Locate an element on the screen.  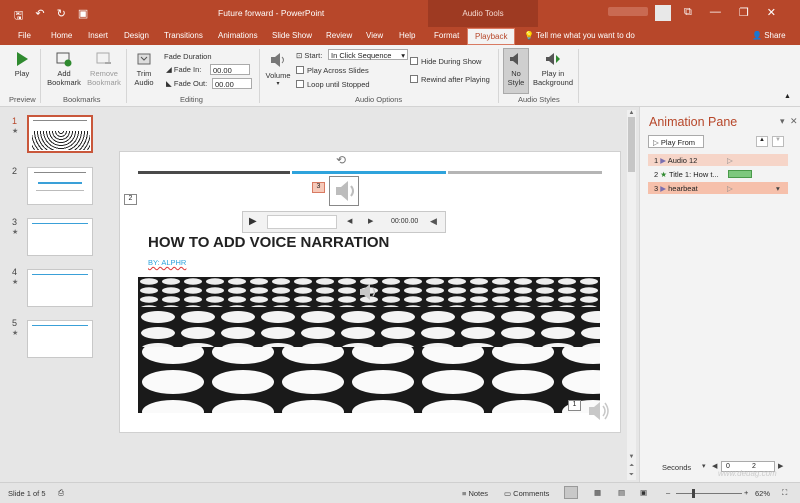
player-volume-icon: ◀ is located at coordinates (433, 221).